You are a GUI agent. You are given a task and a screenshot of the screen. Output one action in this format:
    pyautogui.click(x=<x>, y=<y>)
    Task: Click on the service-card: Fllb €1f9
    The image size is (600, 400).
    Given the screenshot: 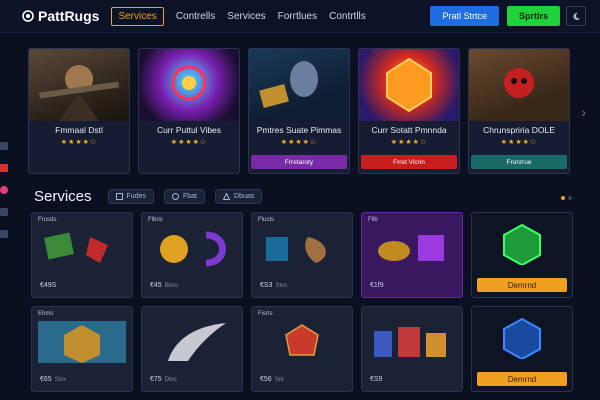 What is the action you would take?
    pyautogui.click(x=412, y=255)
    